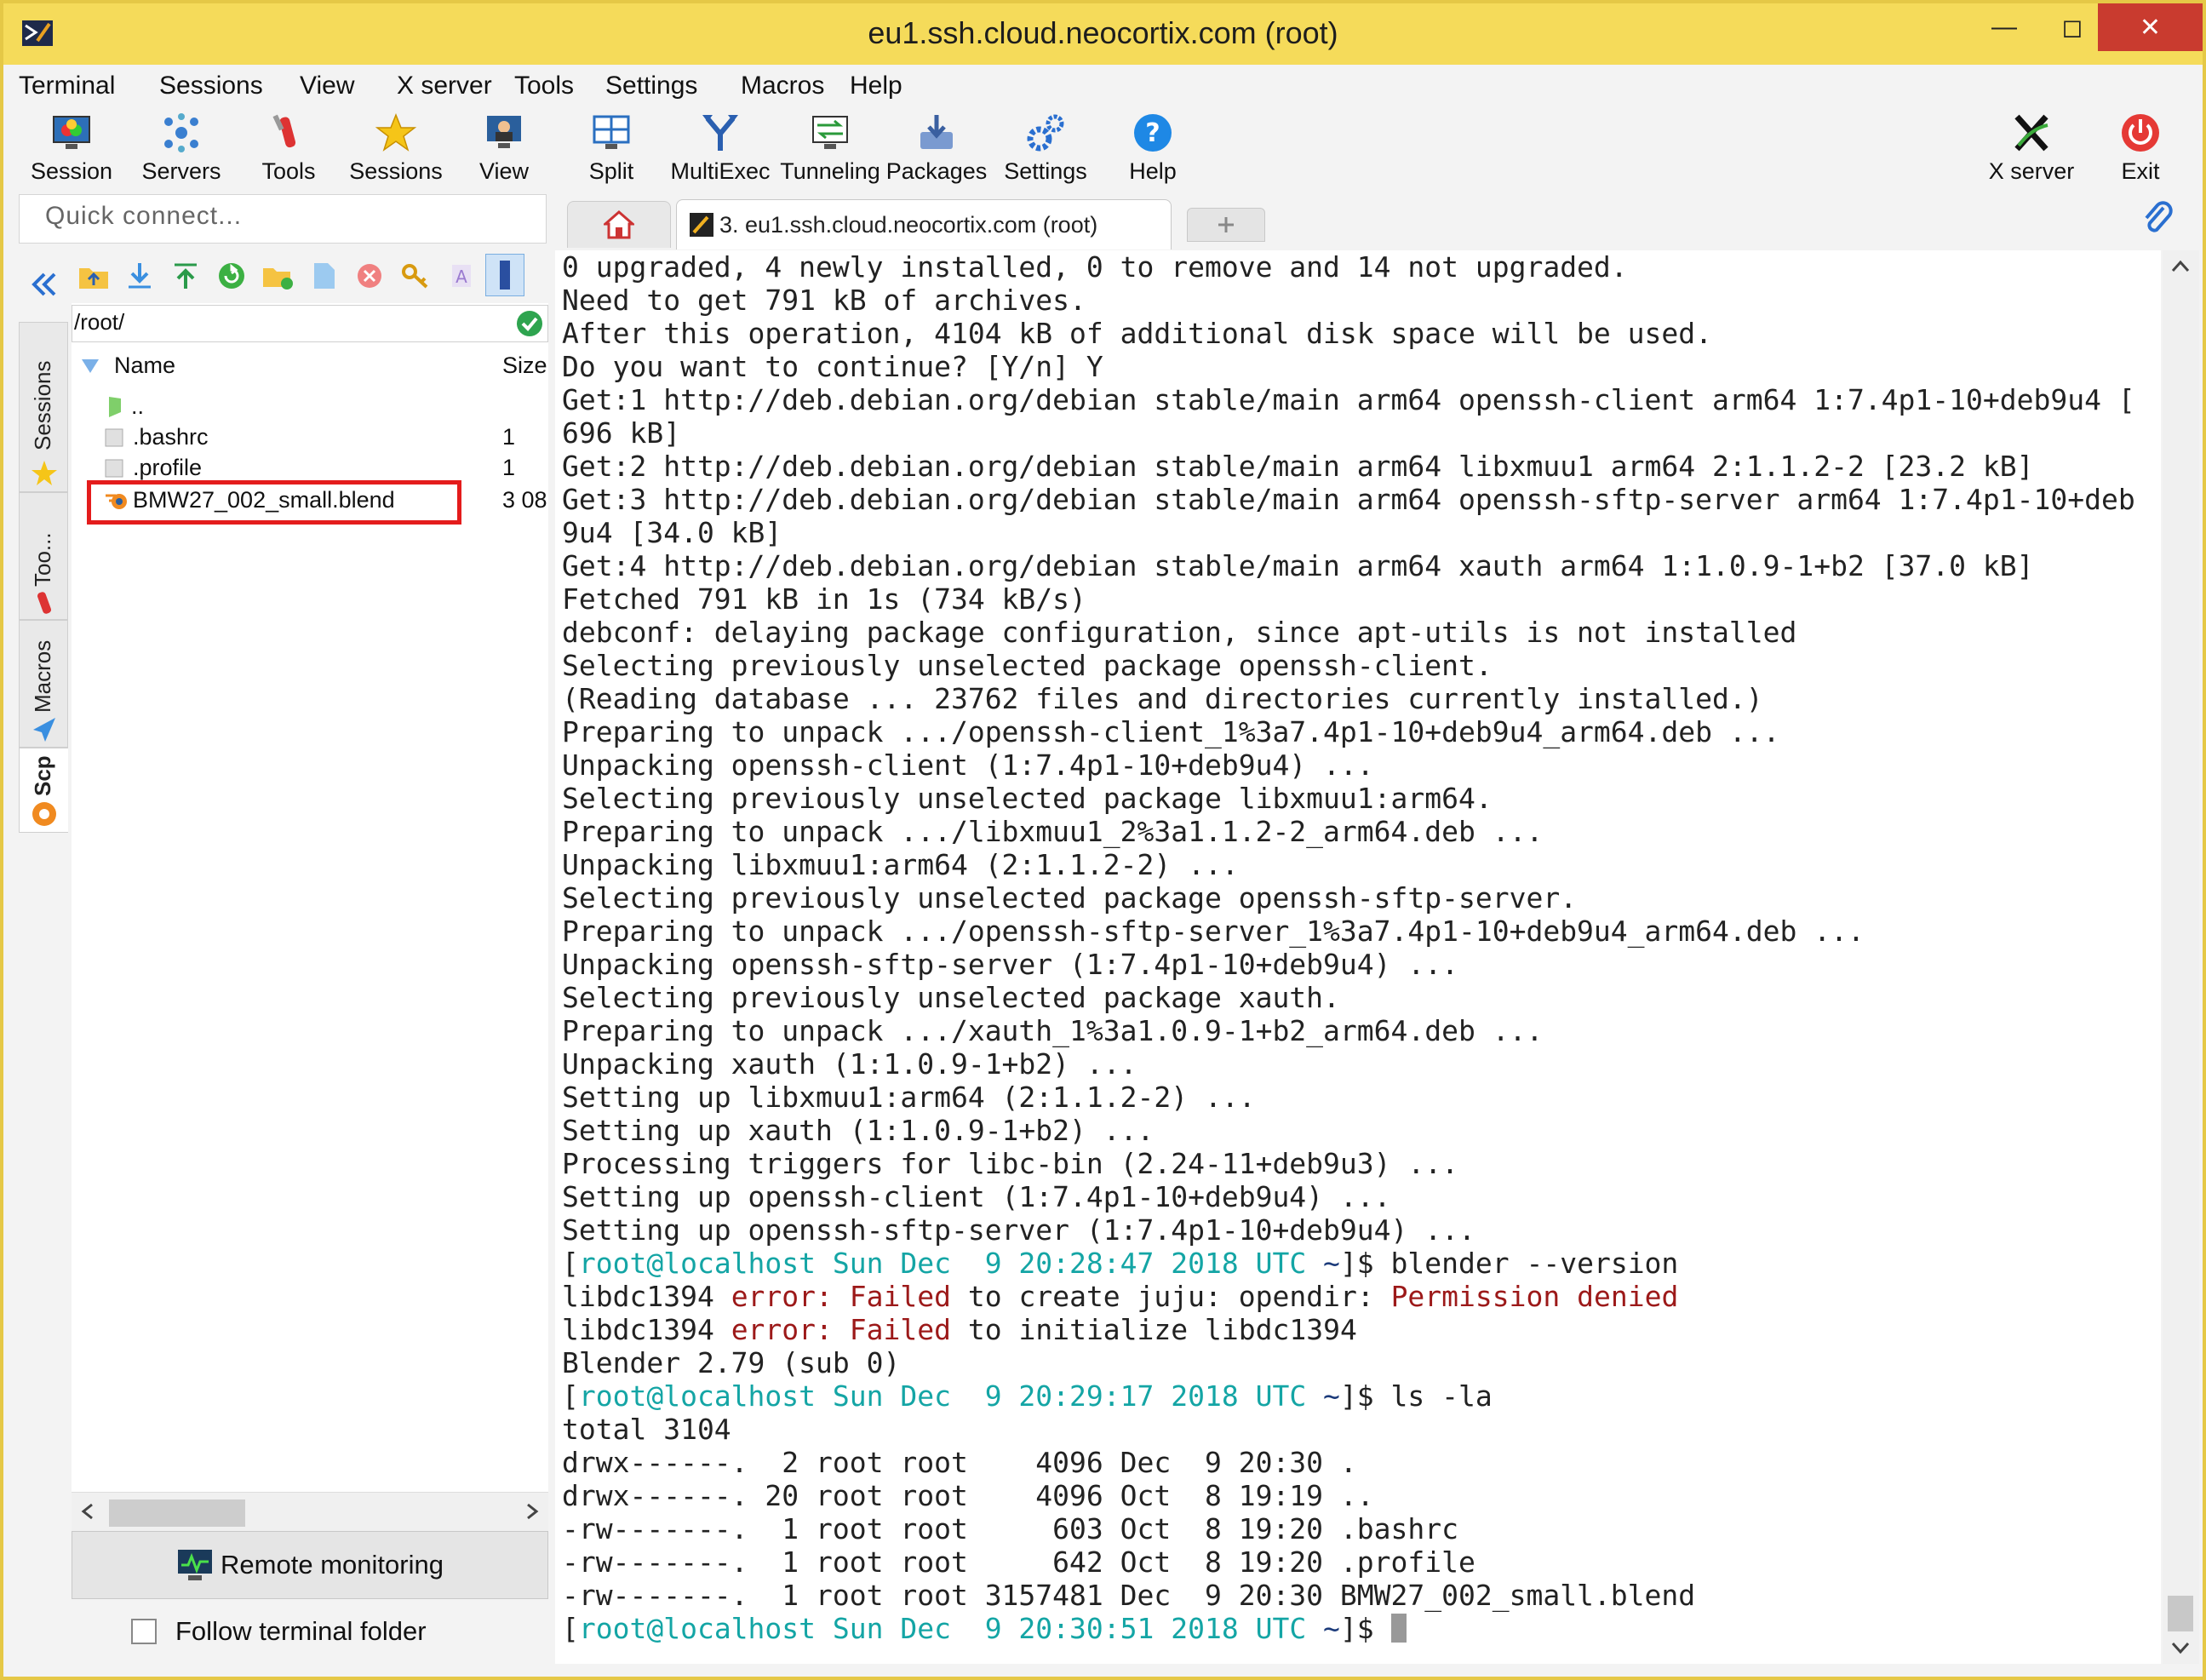 Image resolution: width=2206 pixels, height=1680 pixels. I want to click on minimize-button: —, so click(2004, 27).